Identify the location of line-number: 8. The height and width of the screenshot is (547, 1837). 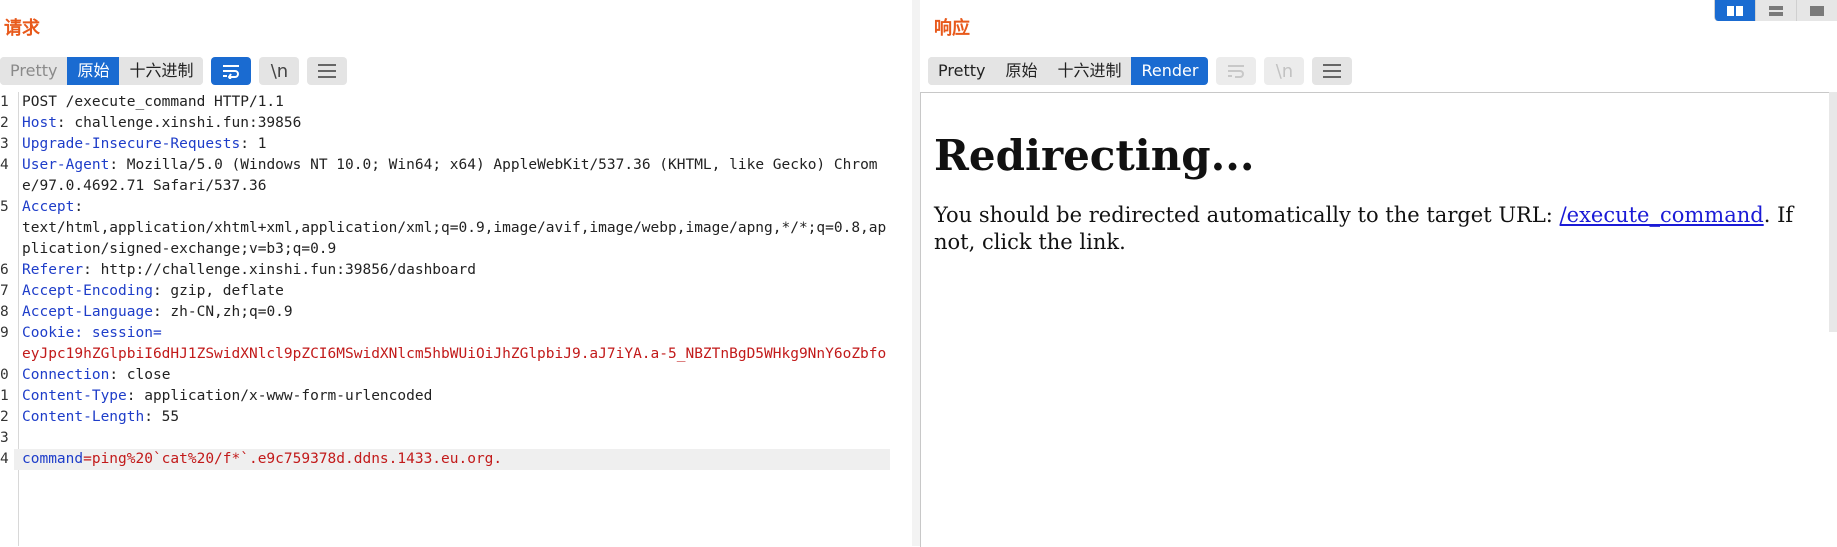
(4, 312).